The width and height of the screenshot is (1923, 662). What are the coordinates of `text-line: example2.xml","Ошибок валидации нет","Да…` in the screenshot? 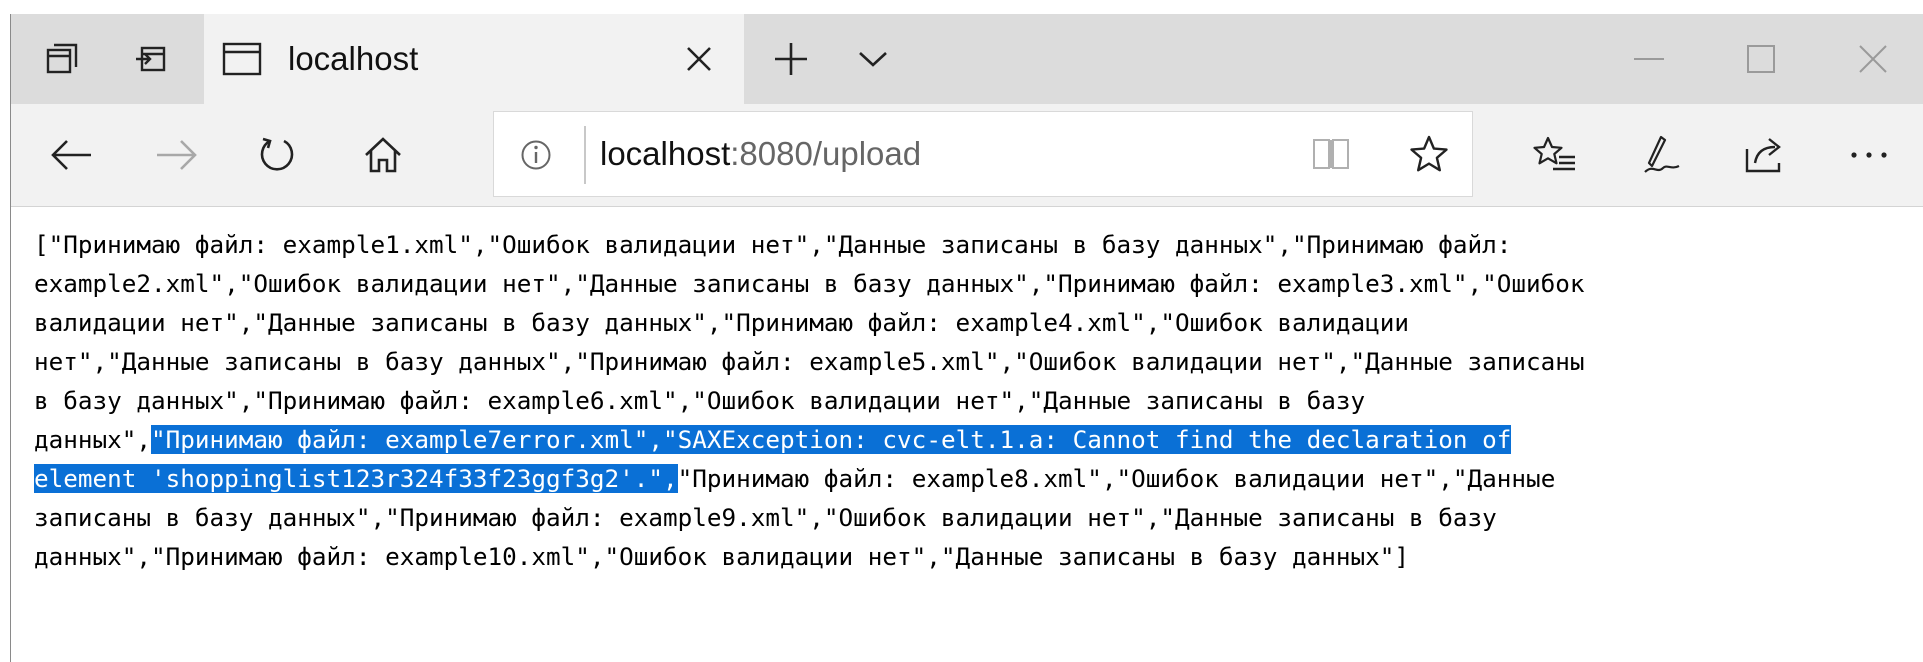 It's located at (969, 283).